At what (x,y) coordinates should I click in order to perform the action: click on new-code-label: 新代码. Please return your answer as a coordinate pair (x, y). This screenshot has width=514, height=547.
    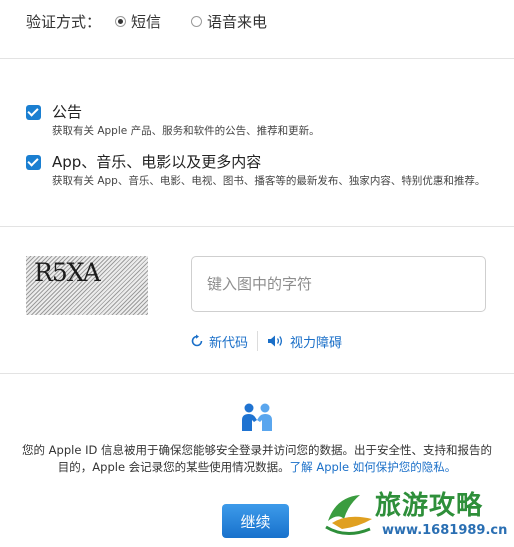
    Looking at the image, I should click on (228, 341).